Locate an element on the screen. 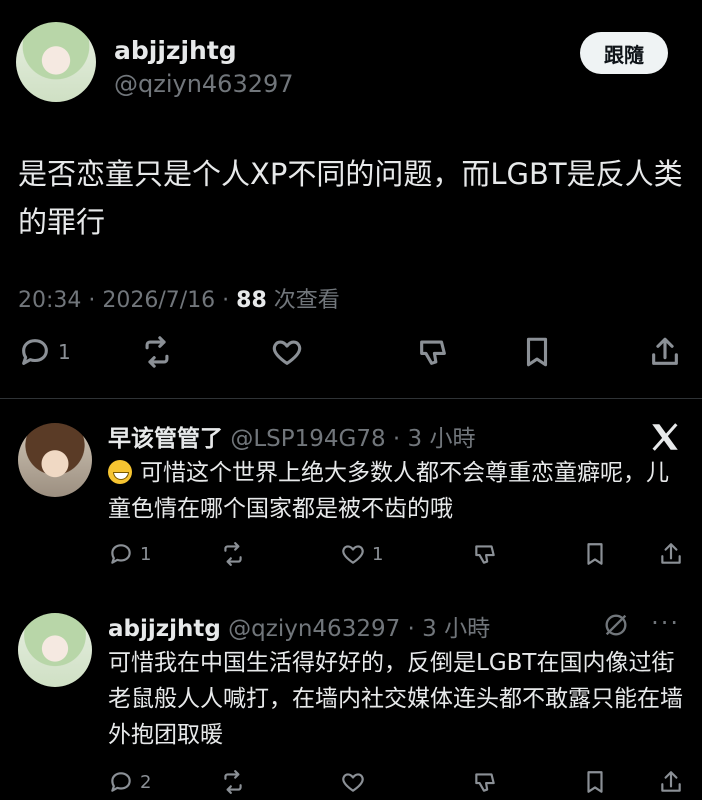 The width and height of the screenshot is (702, 800). view-count: 88 is located at coordinates (251, 300).